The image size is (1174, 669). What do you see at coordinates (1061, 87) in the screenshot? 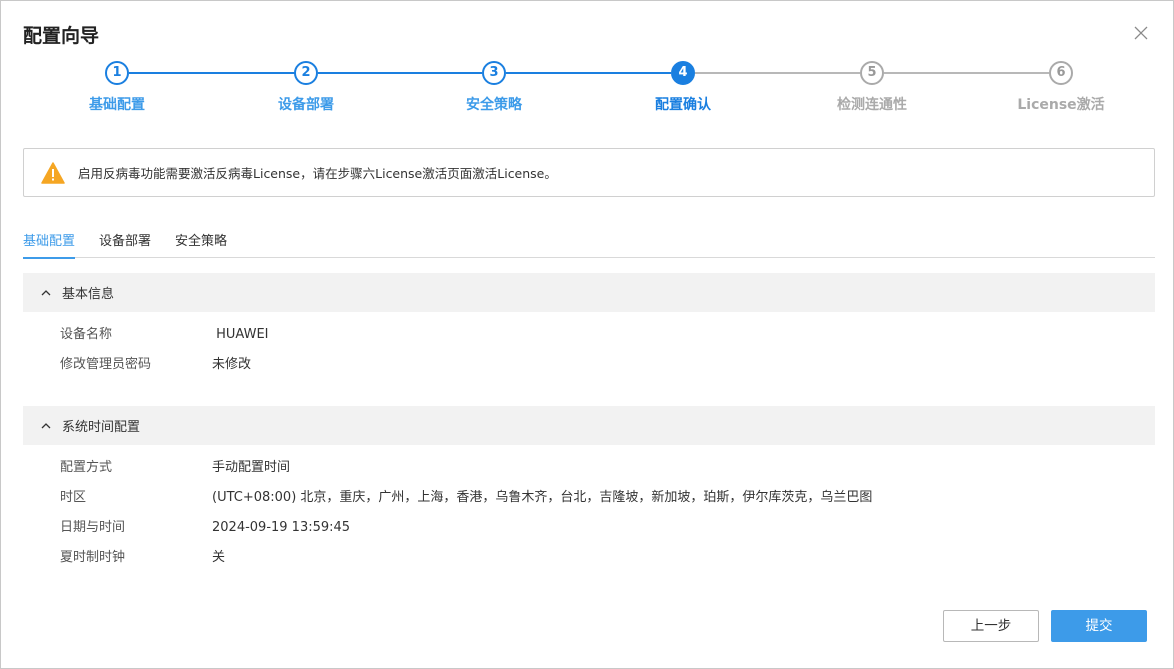
I see `step-license-activation: 6 License激活` at bounding box center [1061, 87].